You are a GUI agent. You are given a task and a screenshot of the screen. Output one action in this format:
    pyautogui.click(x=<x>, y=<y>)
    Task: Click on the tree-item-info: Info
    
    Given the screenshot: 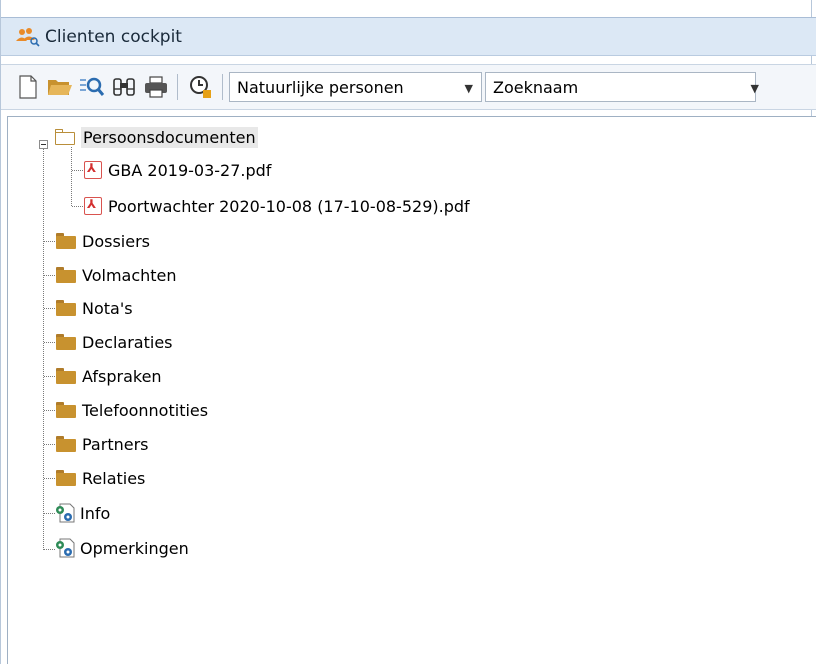 What is the action you would take?
    pyautogui.click(x=82, y=513)
    